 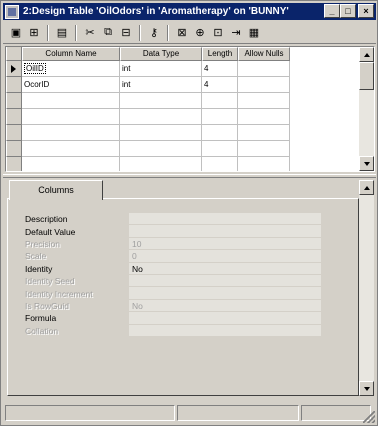 I want to click on property-label: Is RowGuid, so click(x=47, y=305).